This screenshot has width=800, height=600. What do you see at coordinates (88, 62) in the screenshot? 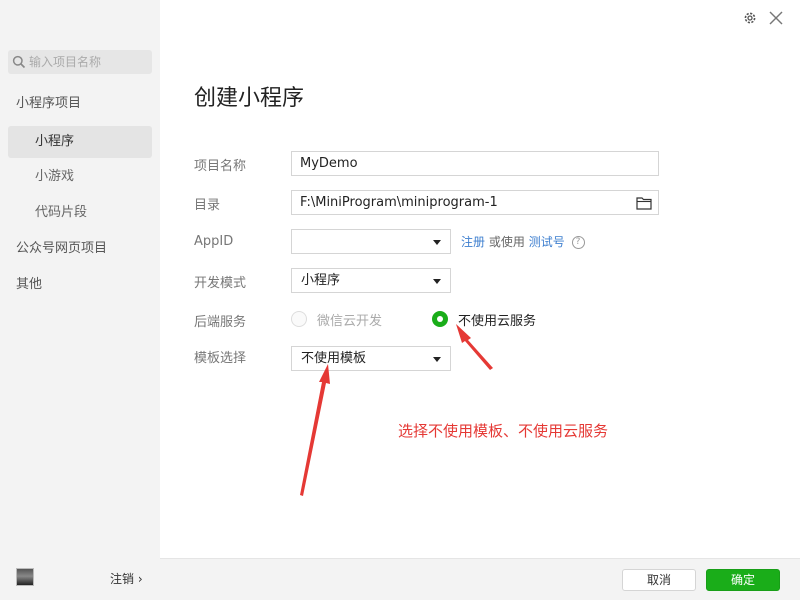
I see `search-input` at bounding box center [88, 62].